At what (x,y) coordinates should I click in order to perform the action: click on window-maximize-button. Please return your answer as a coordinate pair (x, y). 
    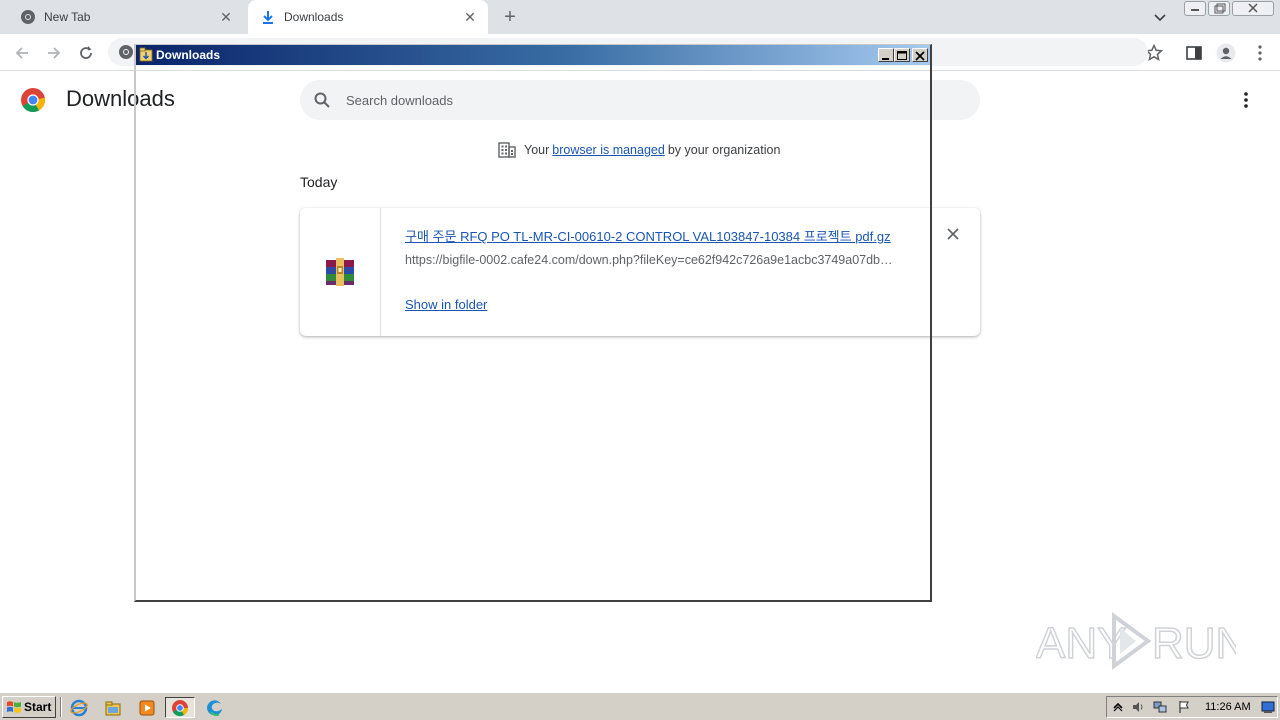
    Looking at the image, I should click on (902, 55).